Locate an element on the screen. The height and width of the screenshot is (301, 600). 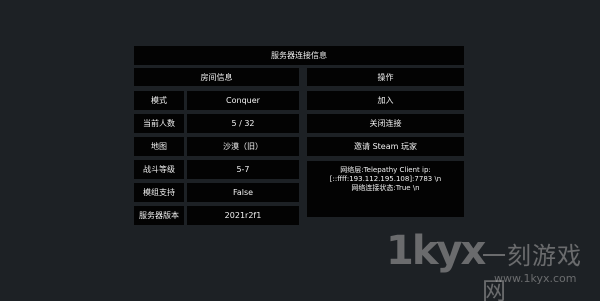
map-value: 沙漠（旧） is located at coordinates (243, 146).